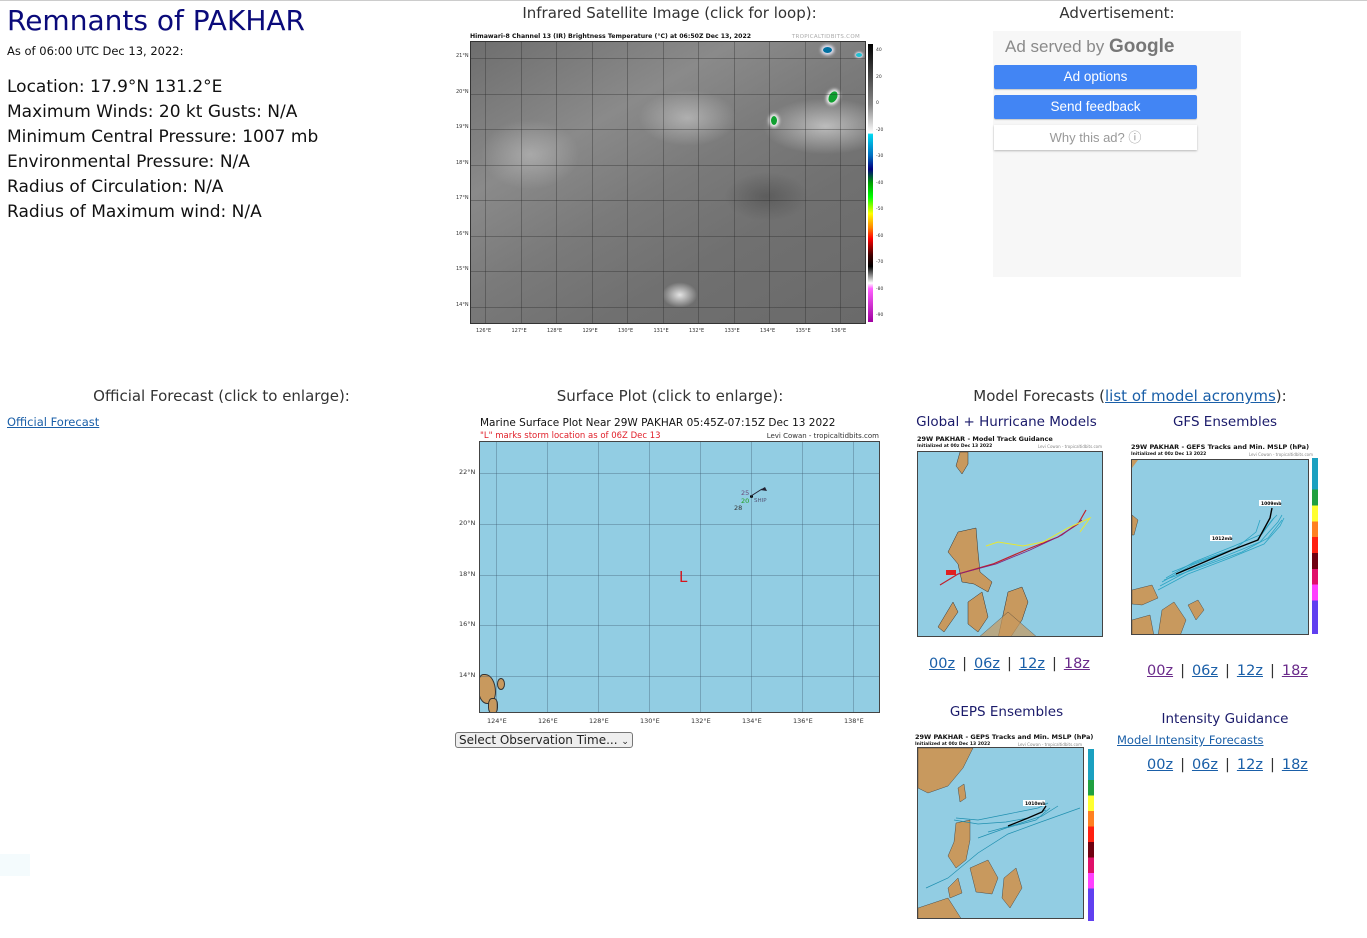 The height and width of the screenshot is (938, 1367). Describe the element at coordinates (221, 396) in the screenshot. I see `official-forecast-heading: Official Forecast (click to enlarge):` at that location.